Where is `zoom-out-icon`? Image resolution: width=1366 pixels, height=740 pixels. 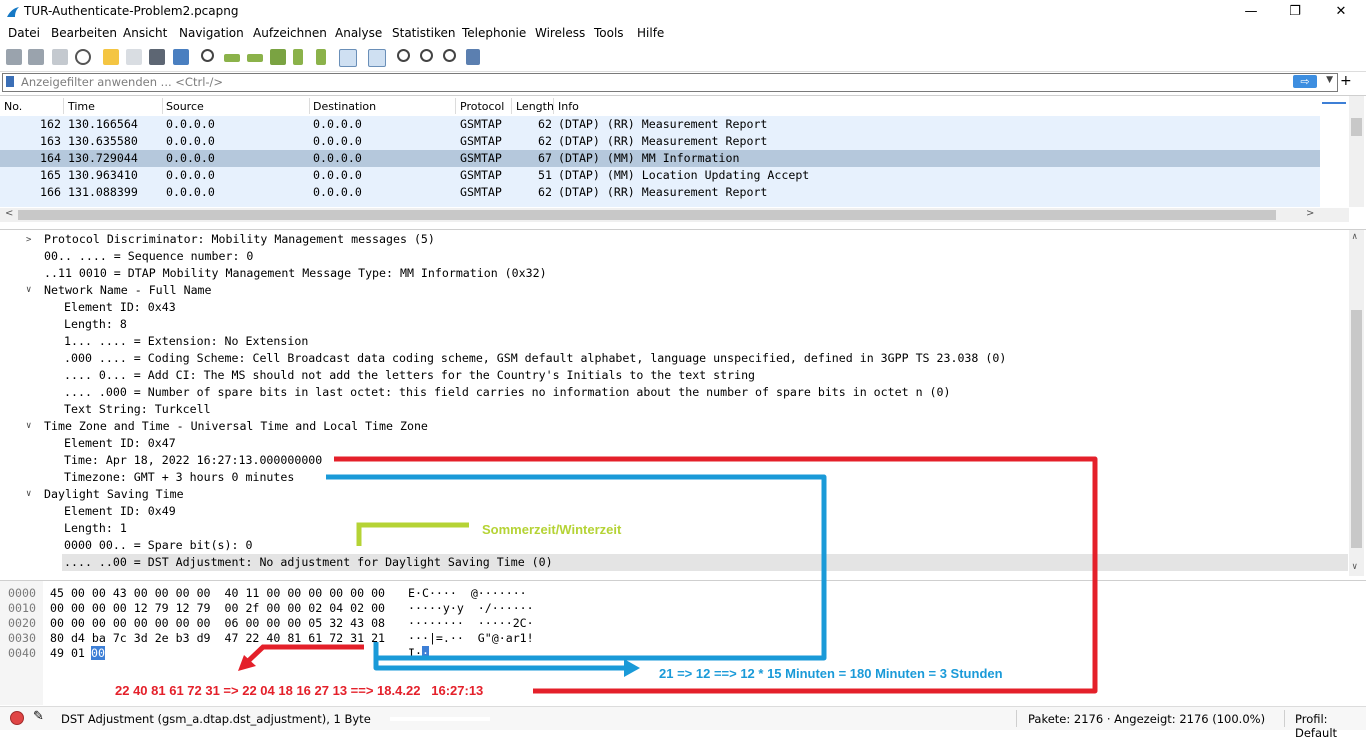
zoom-out-icon is located at coordinates (426, 55).